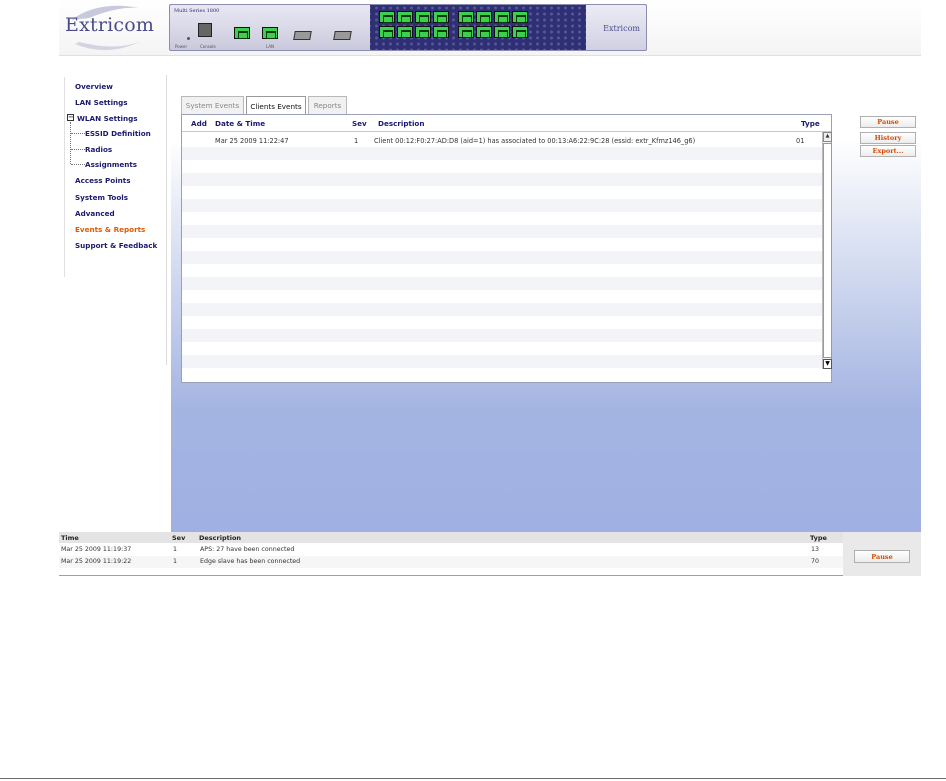 The width and height of the screenshot is (946, 781). What do you see at coordinates (199, 123) in the screenshot?
I see `col-add: Add` at bounding box center [199, 123].